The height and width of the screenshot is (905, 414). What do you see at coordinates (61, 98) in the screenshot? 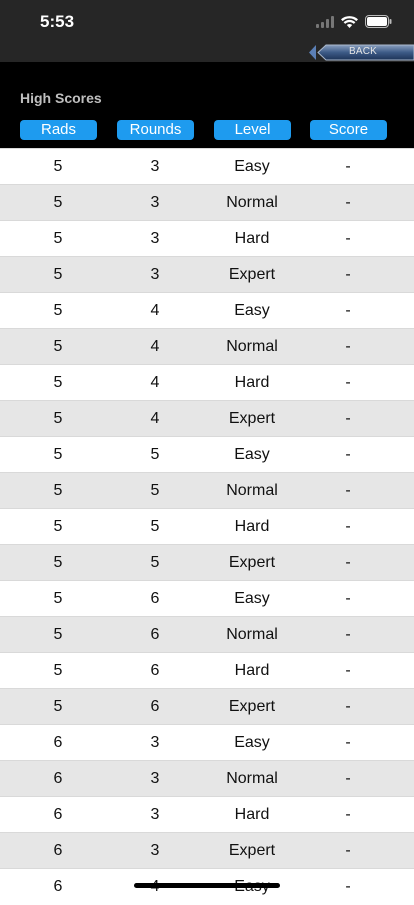
I see `page-title: High Scores` at bounding box center [61, 98].